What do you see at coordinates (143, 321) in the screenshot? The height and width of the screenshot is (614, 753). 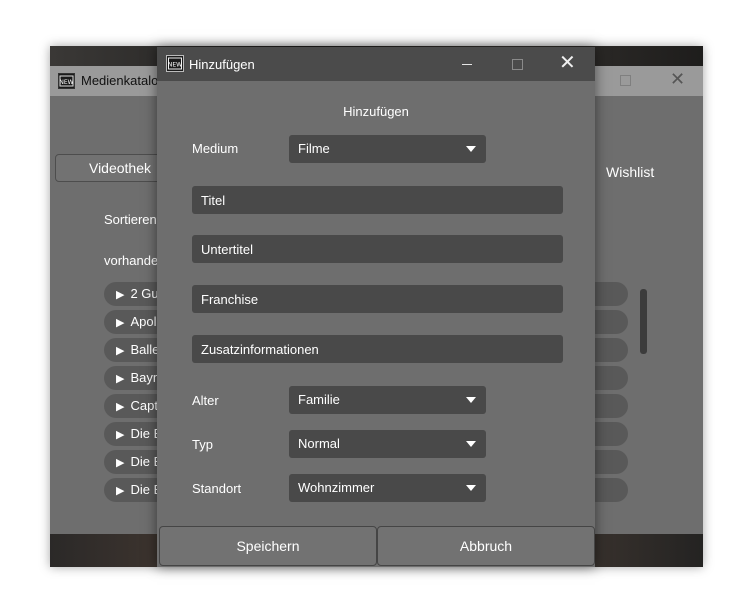 I see `list-item-label: Apol` at bounding box center [143, 321].